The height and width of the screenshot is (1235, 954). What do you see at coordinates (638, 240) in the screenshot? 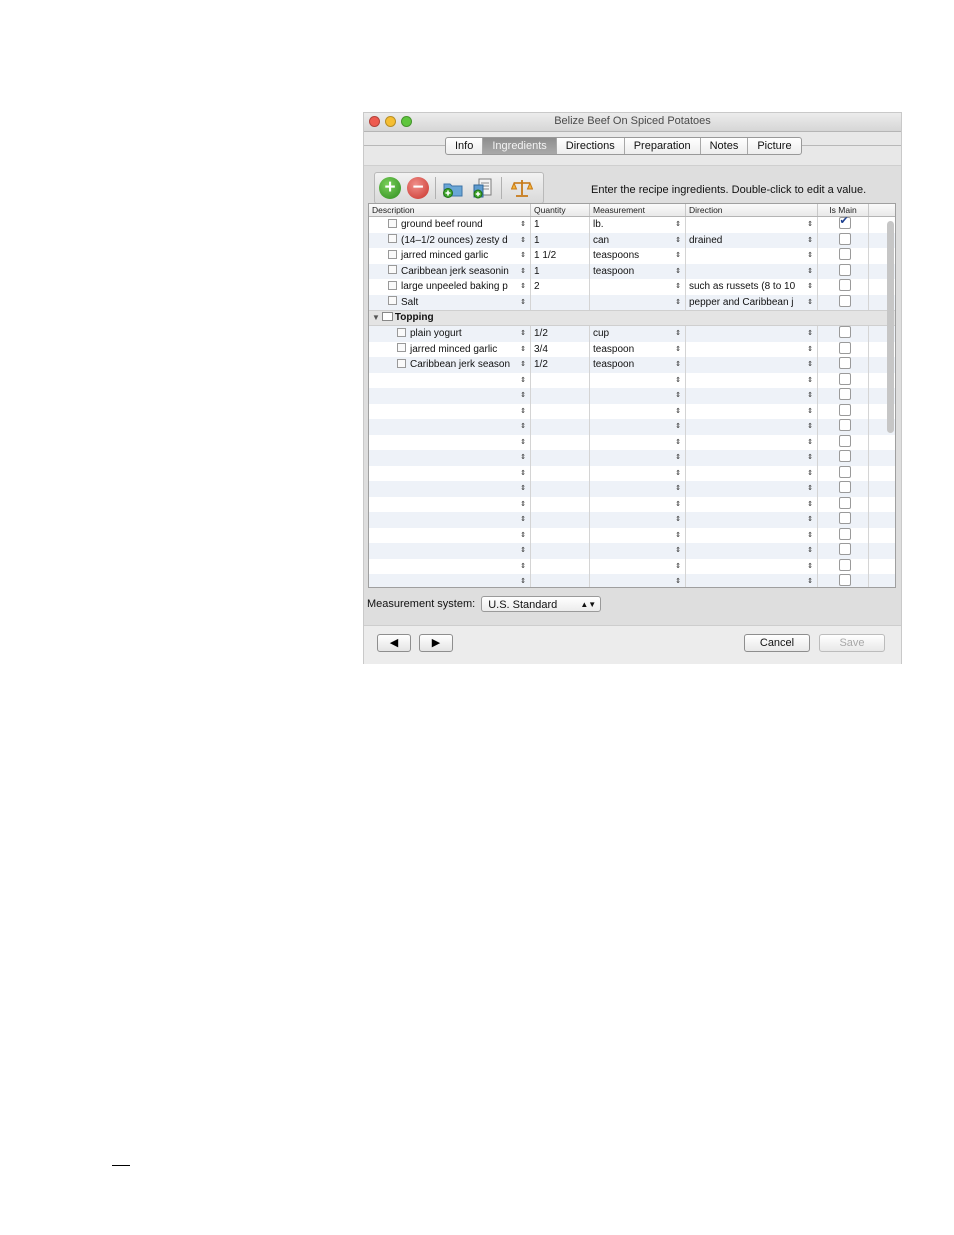
I see `measurement-cell: can ⇕` at bounding box center [638, 240].